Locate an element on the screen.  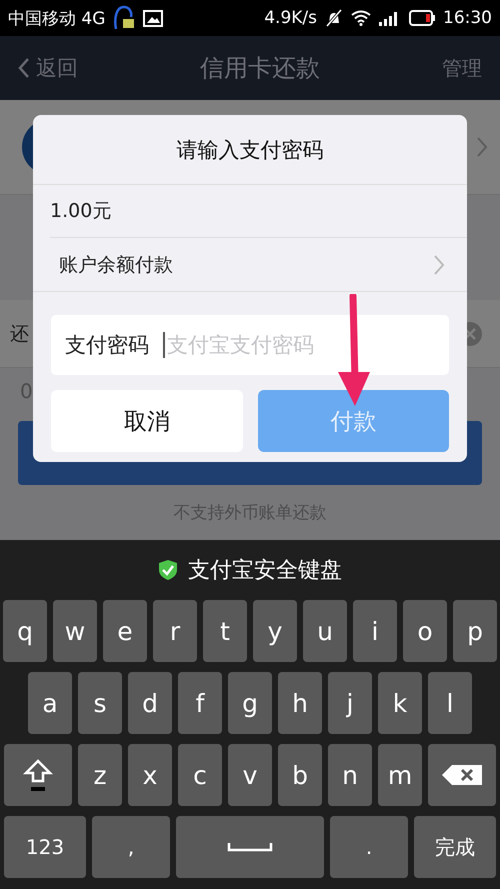
keyboard-key: b is located at coordinates (300, 775).